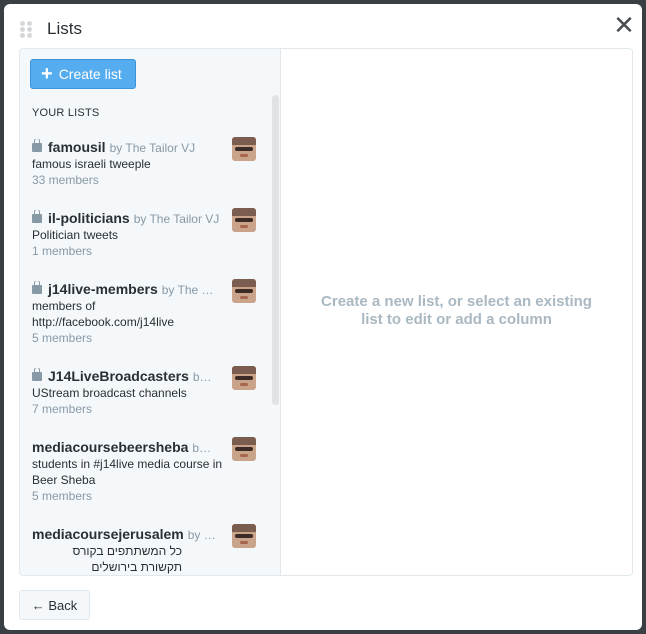 This screenshot has width=646, height=634. I want to click on list-name-row: famousil by The Tailor VJ, so click(128, 147).